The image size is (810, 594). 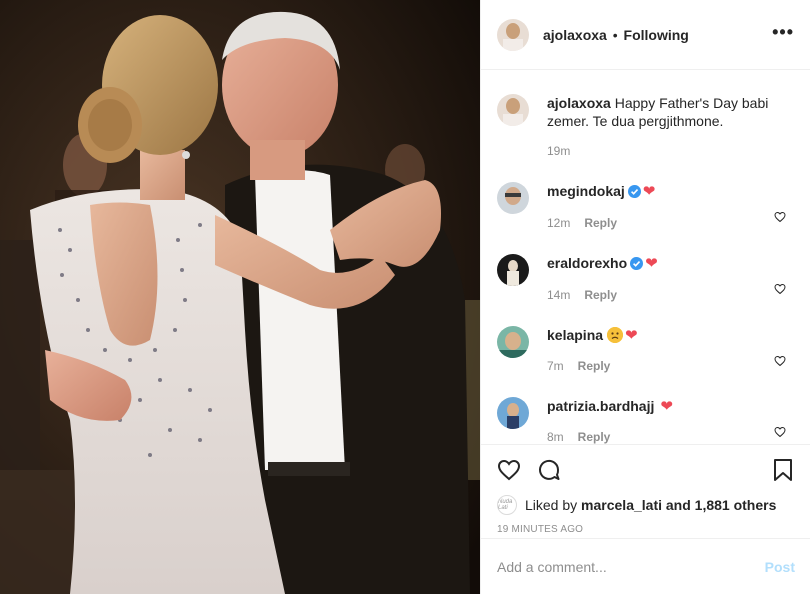 What do you see at coordinates (645, 566) in the screenshot?
I see `add-comment-bar: Add a comment... Post` at bounding box center [645, 566].